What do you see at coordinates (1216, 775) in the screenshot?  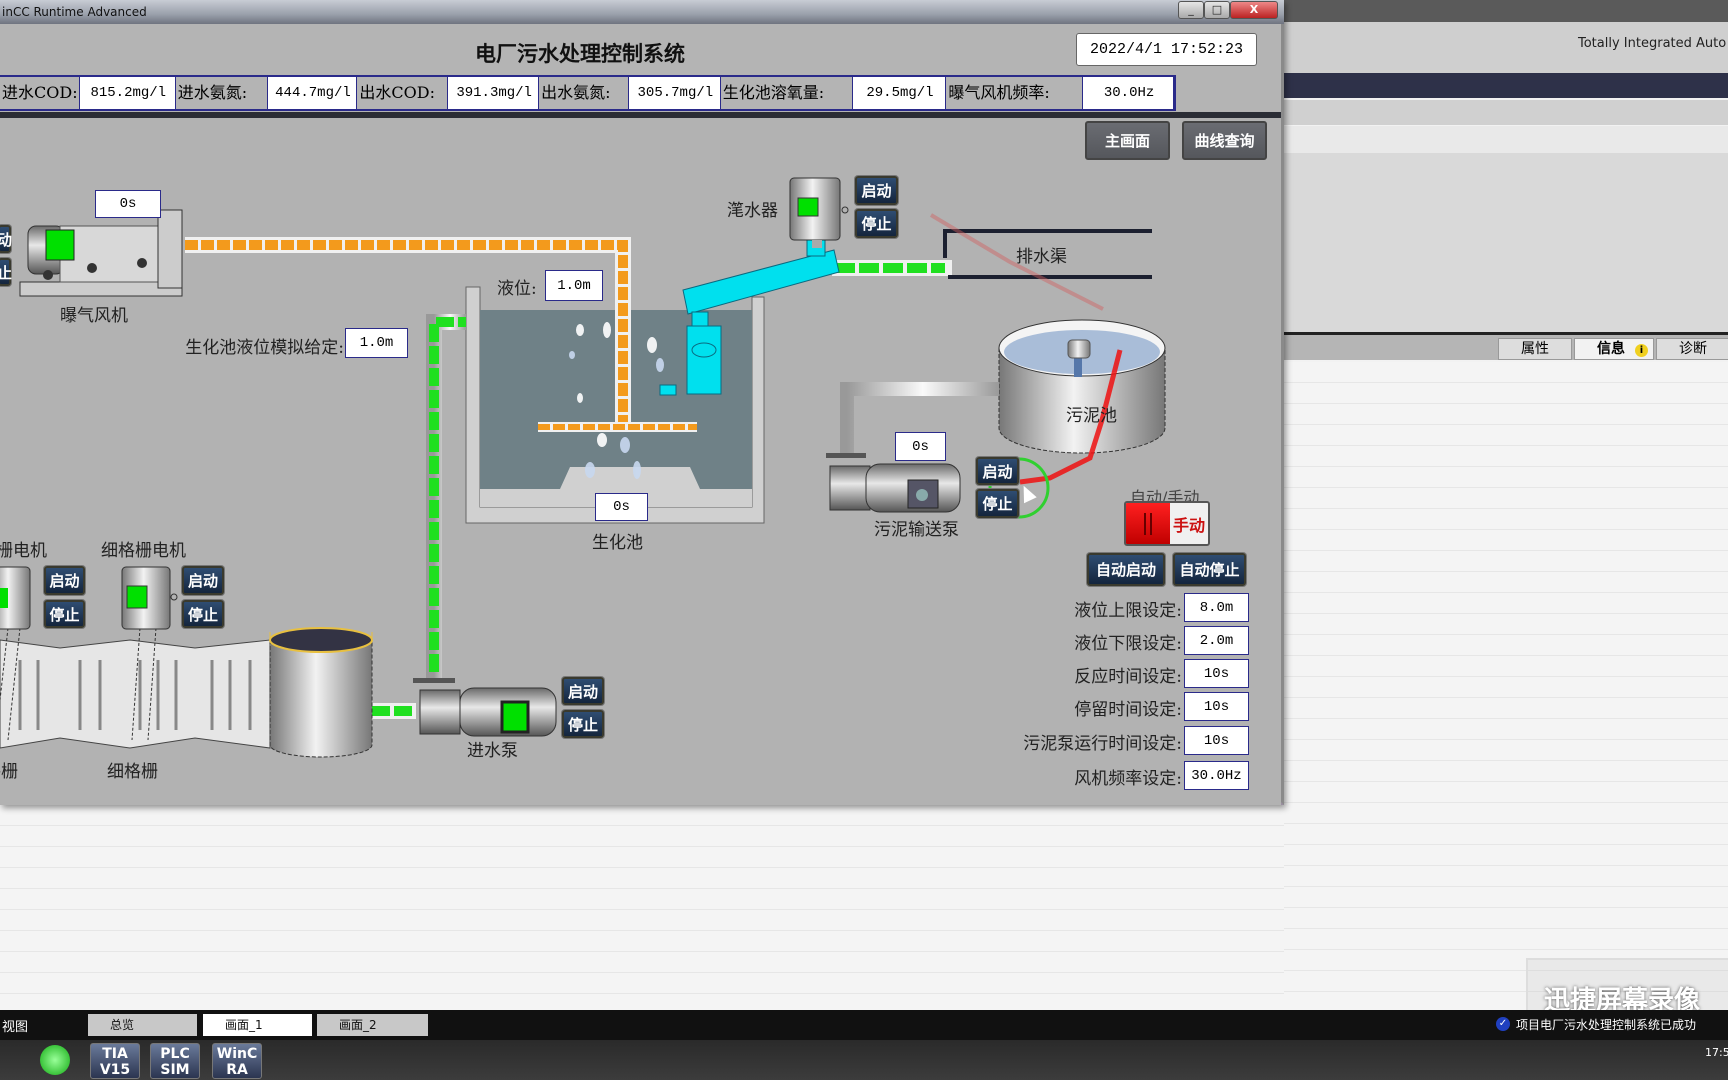 I see `setting-input: 30.0Hz` at bounding box center [1216, 775].